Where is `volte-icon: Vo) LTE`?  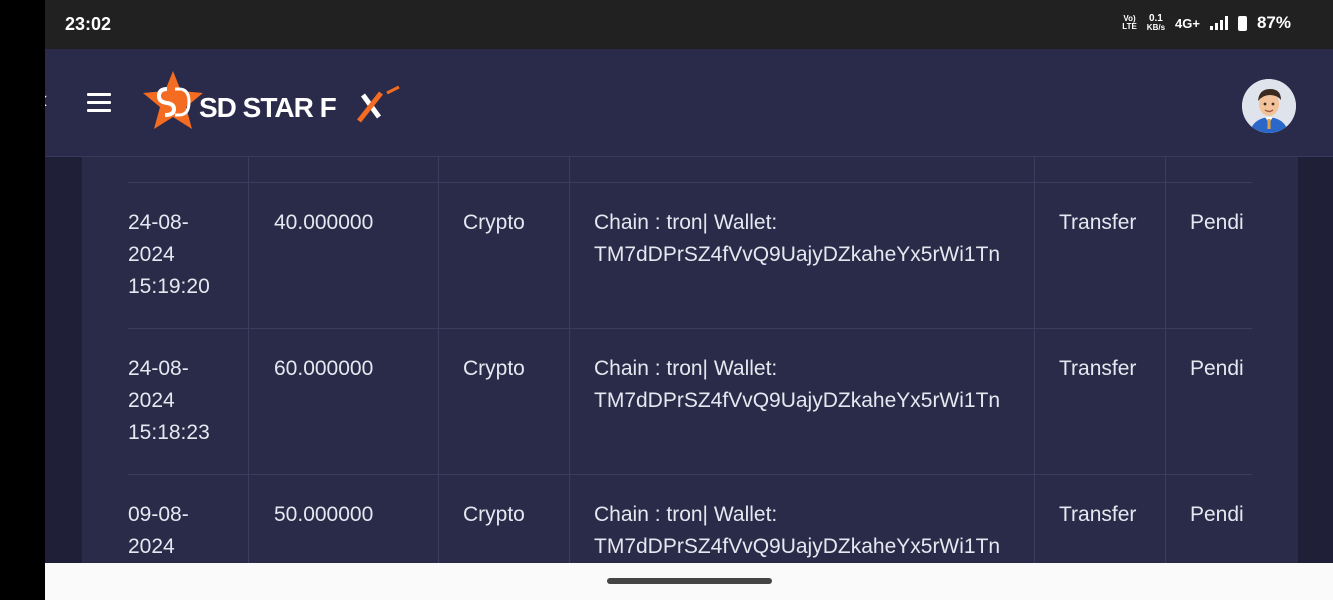
volte-icon: Vo) LTE is located at coordinates (1129, 23).